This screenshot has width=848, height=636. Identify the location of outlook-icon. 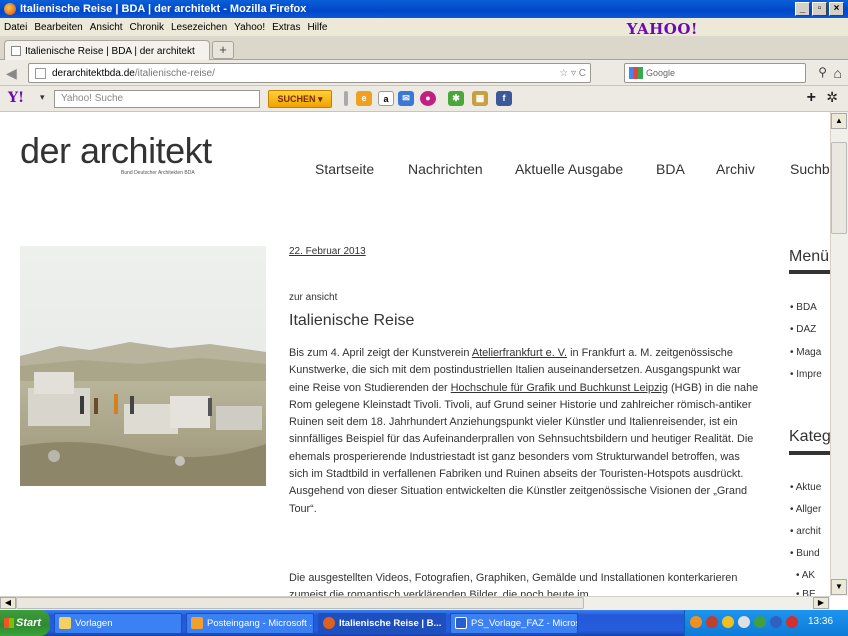
(197, 623).